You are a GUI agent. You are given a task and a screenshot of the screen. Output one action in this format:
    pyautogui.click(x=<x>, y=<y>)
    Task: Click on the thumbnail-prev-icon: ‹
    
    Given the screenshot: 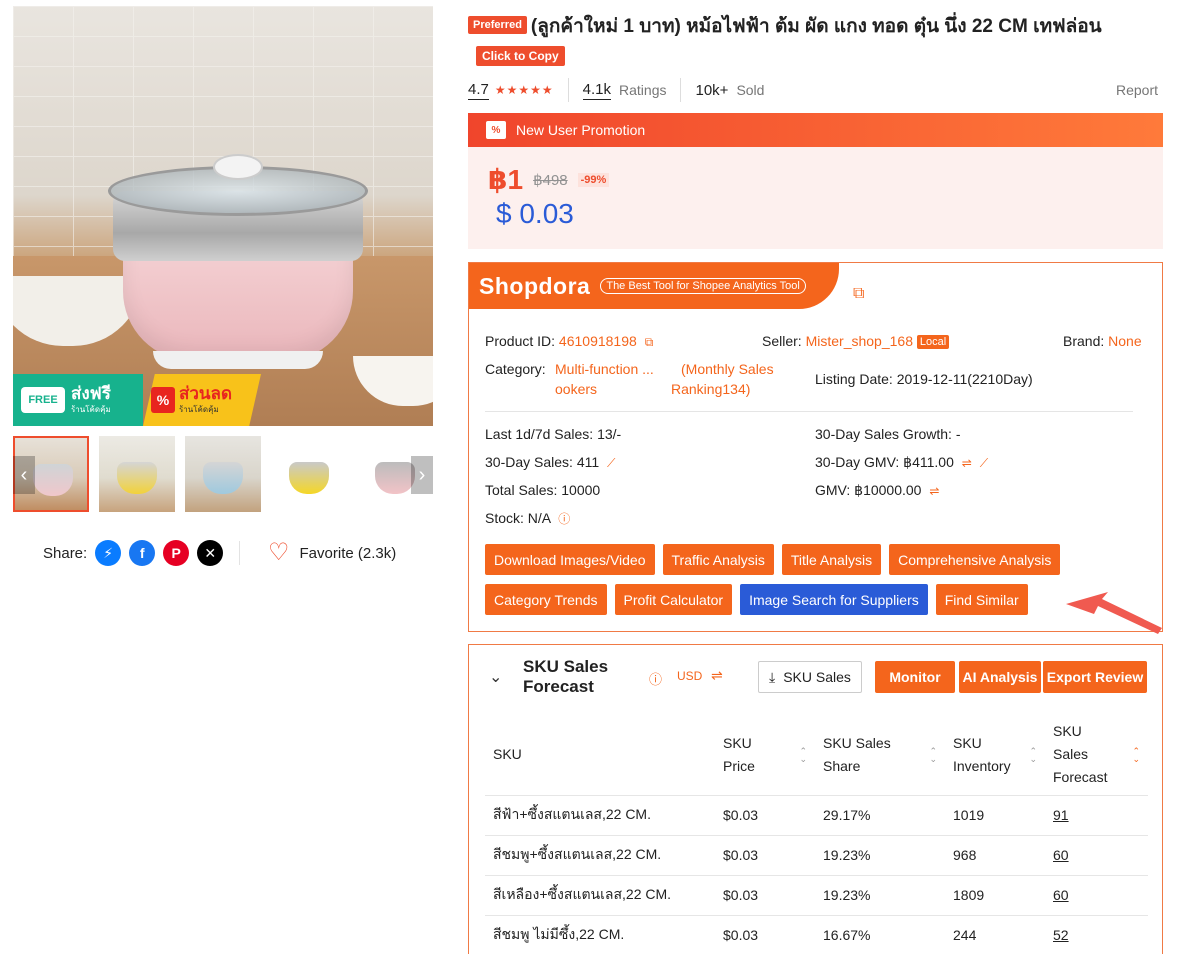 What is the action you would take?
    pyautogui.click(x=24, y=475)
    